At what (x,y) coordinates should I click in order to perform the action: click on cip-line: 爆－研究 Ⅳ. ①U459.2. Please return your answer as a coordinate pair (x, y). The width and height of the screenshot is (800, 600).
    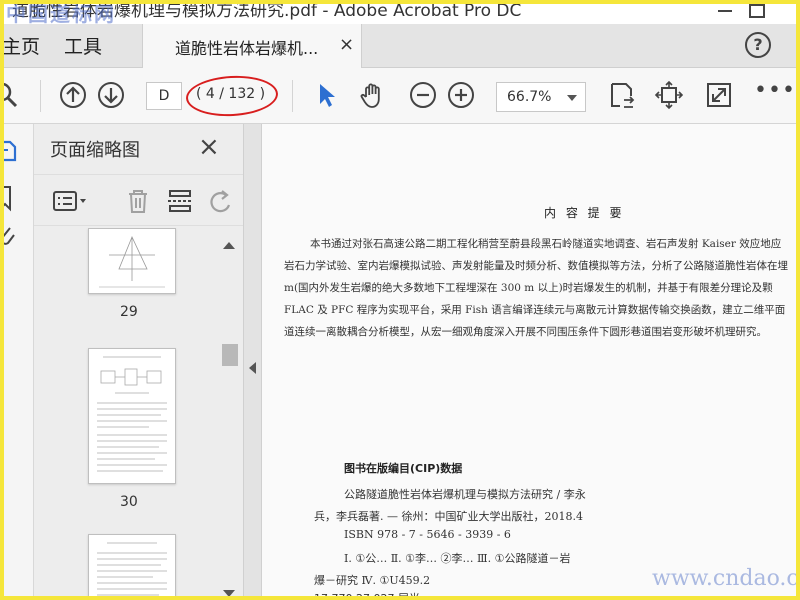
    Looking at the image, I should click on (372, 580).